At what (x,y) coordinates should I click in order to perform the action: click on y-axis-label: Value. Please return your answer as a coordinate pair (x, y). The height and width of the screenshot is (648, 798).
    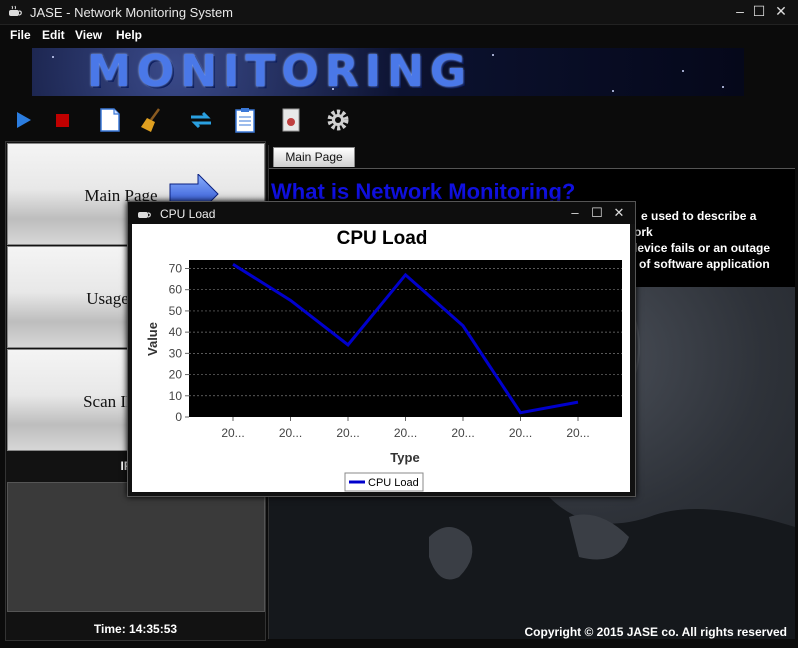
    Looking at the image, I should click on (152, 339).